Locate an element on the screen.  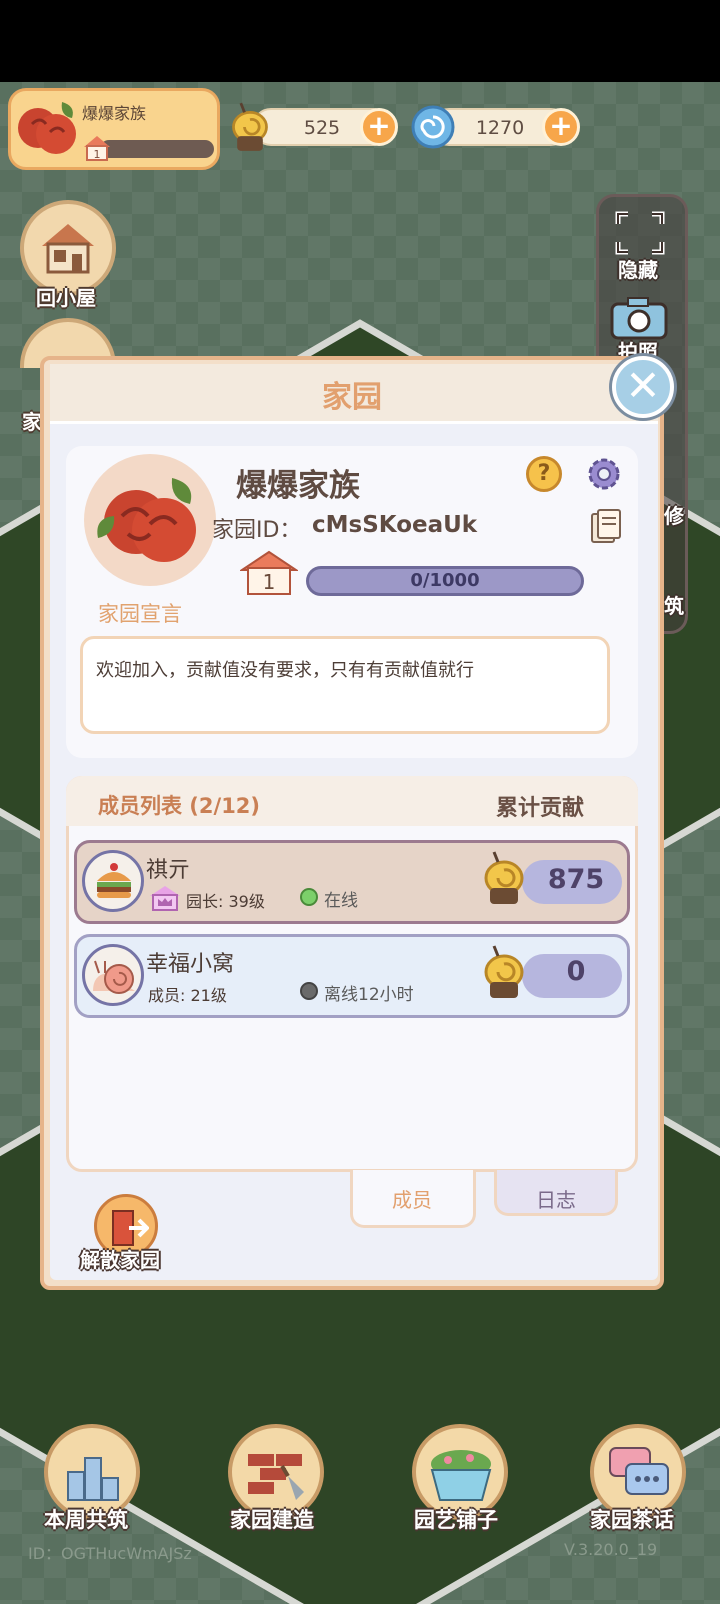
snail-avatar-icon is located at coordinates (114, 977).